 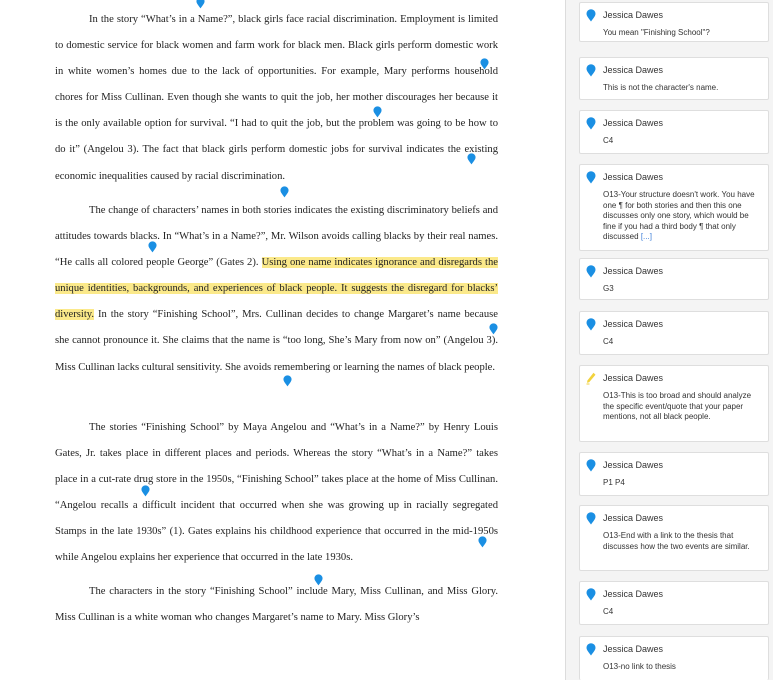 What do you see at coordinates (608, 288) in the screenshot?
I see `comment-text: G3` at bounding box center [608, 288].